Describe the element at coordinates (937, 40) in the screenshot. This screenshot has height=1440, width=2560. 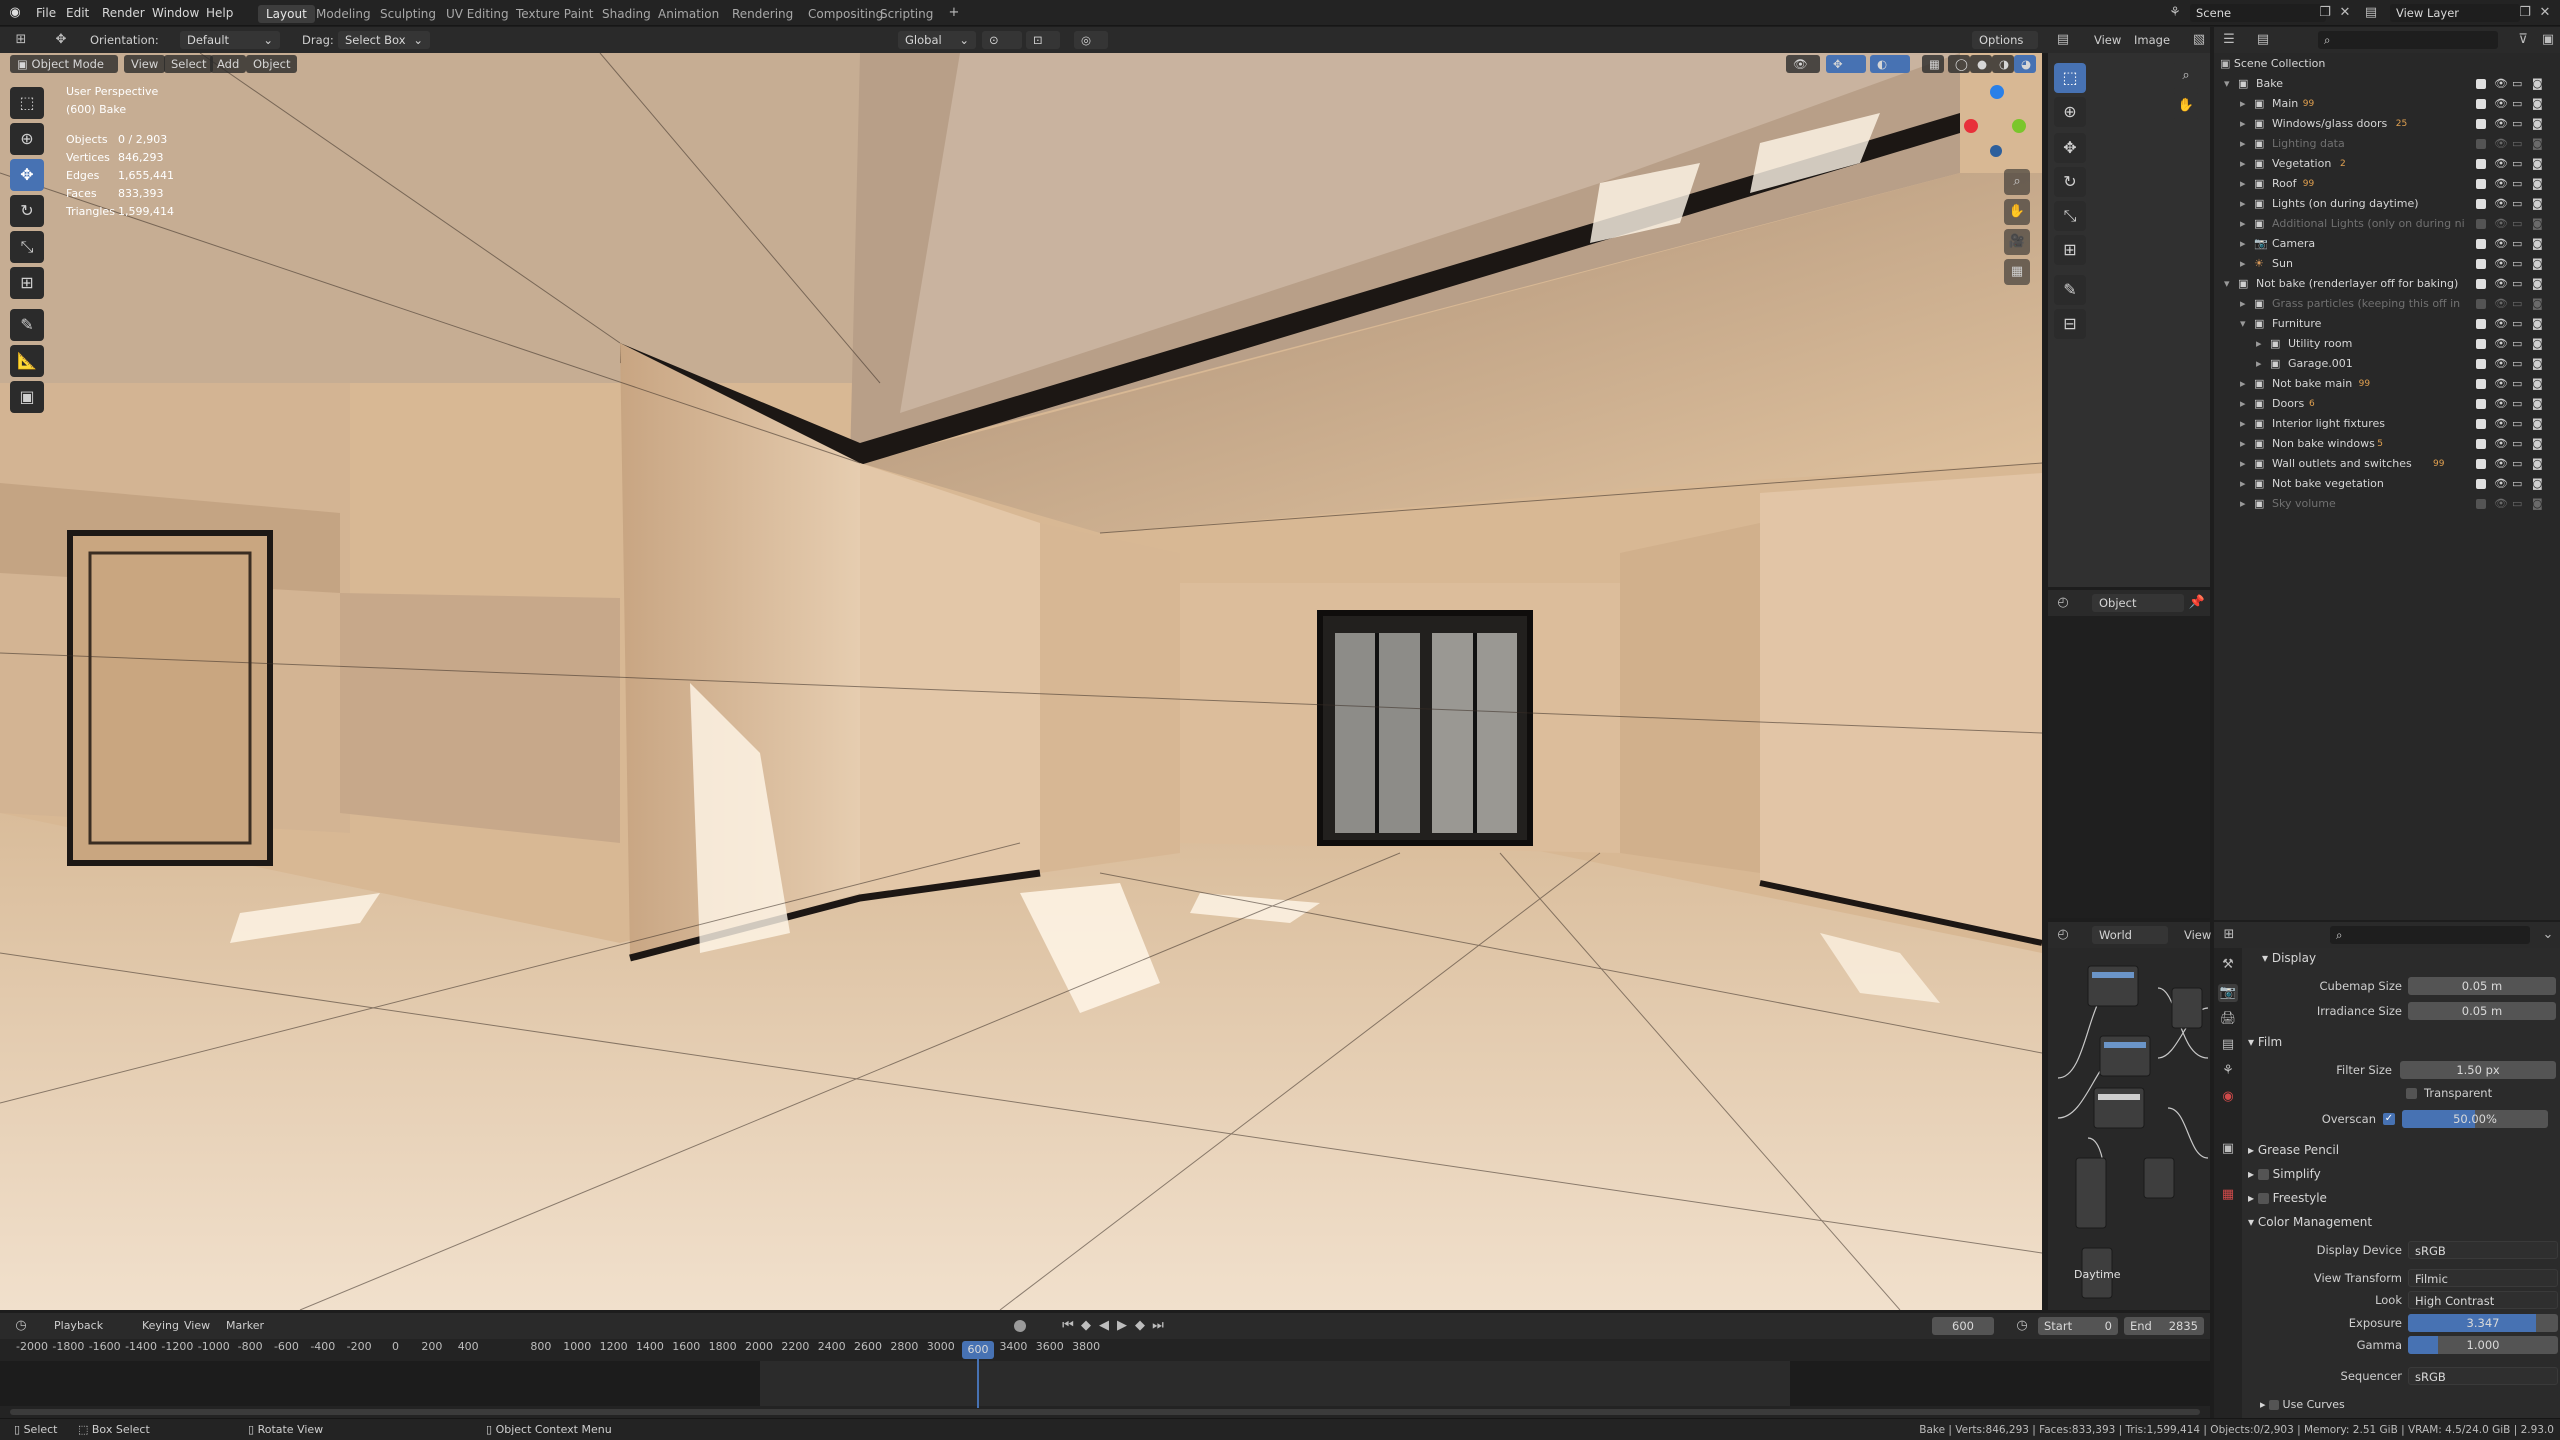
I see `transform-space-dropdown: Global ⌄` at that location.